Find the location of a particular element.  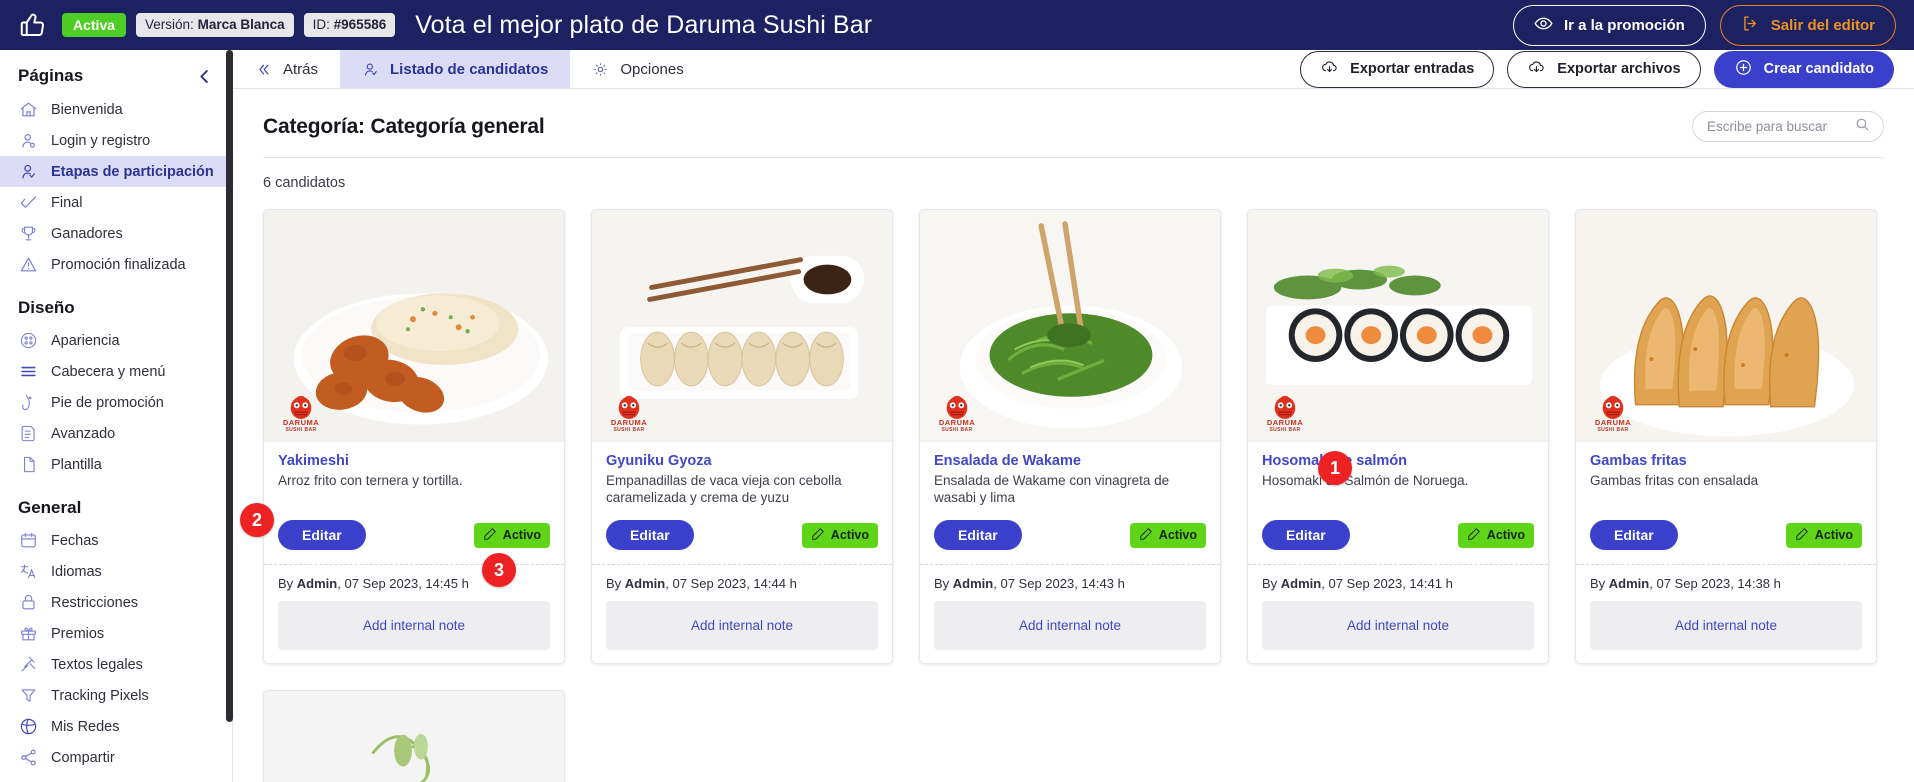

pencil-icon is located at coordinates (818, 535).